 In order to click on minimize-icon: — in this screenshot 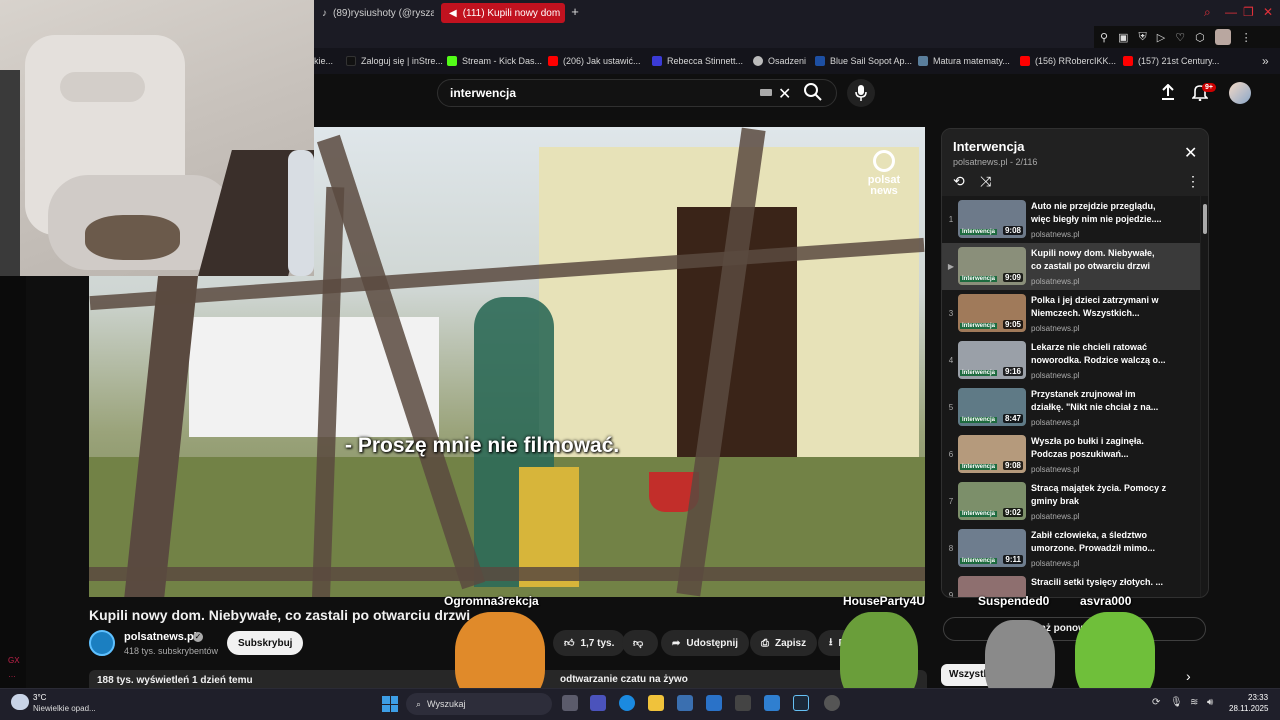, I will do `click(1231, 12)`.